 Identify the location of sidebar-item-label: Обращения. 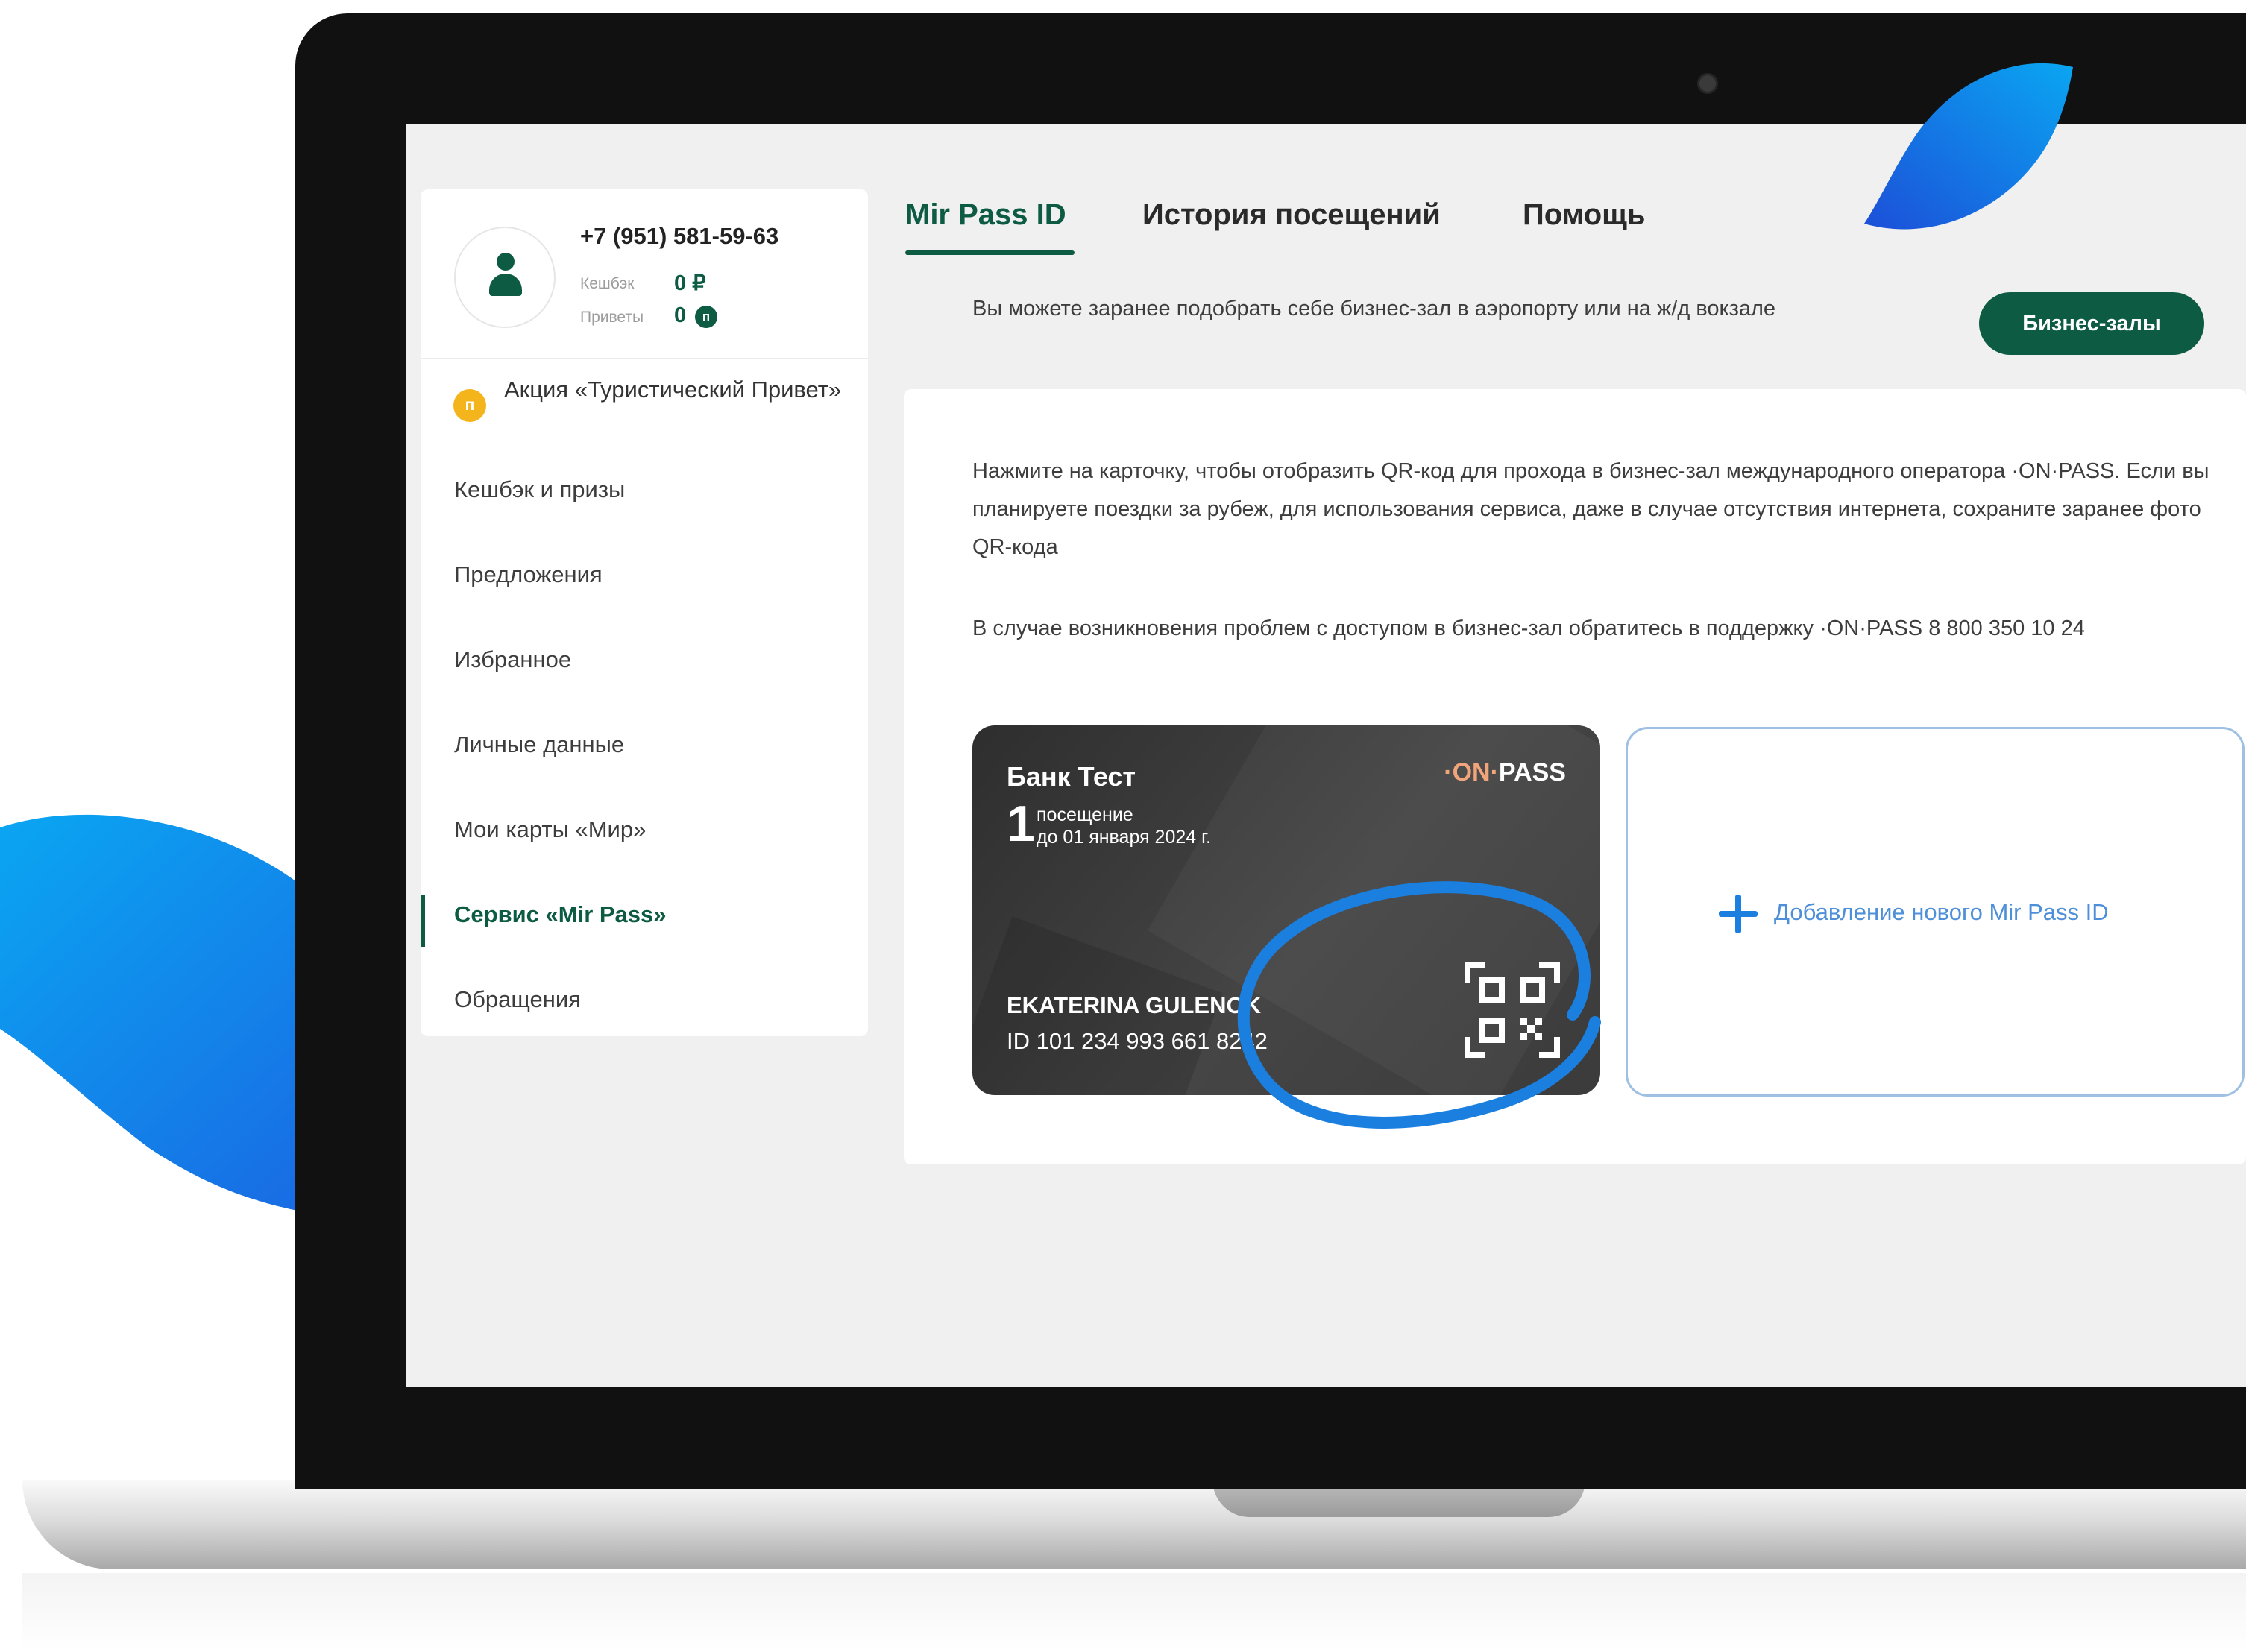
(517, 999).